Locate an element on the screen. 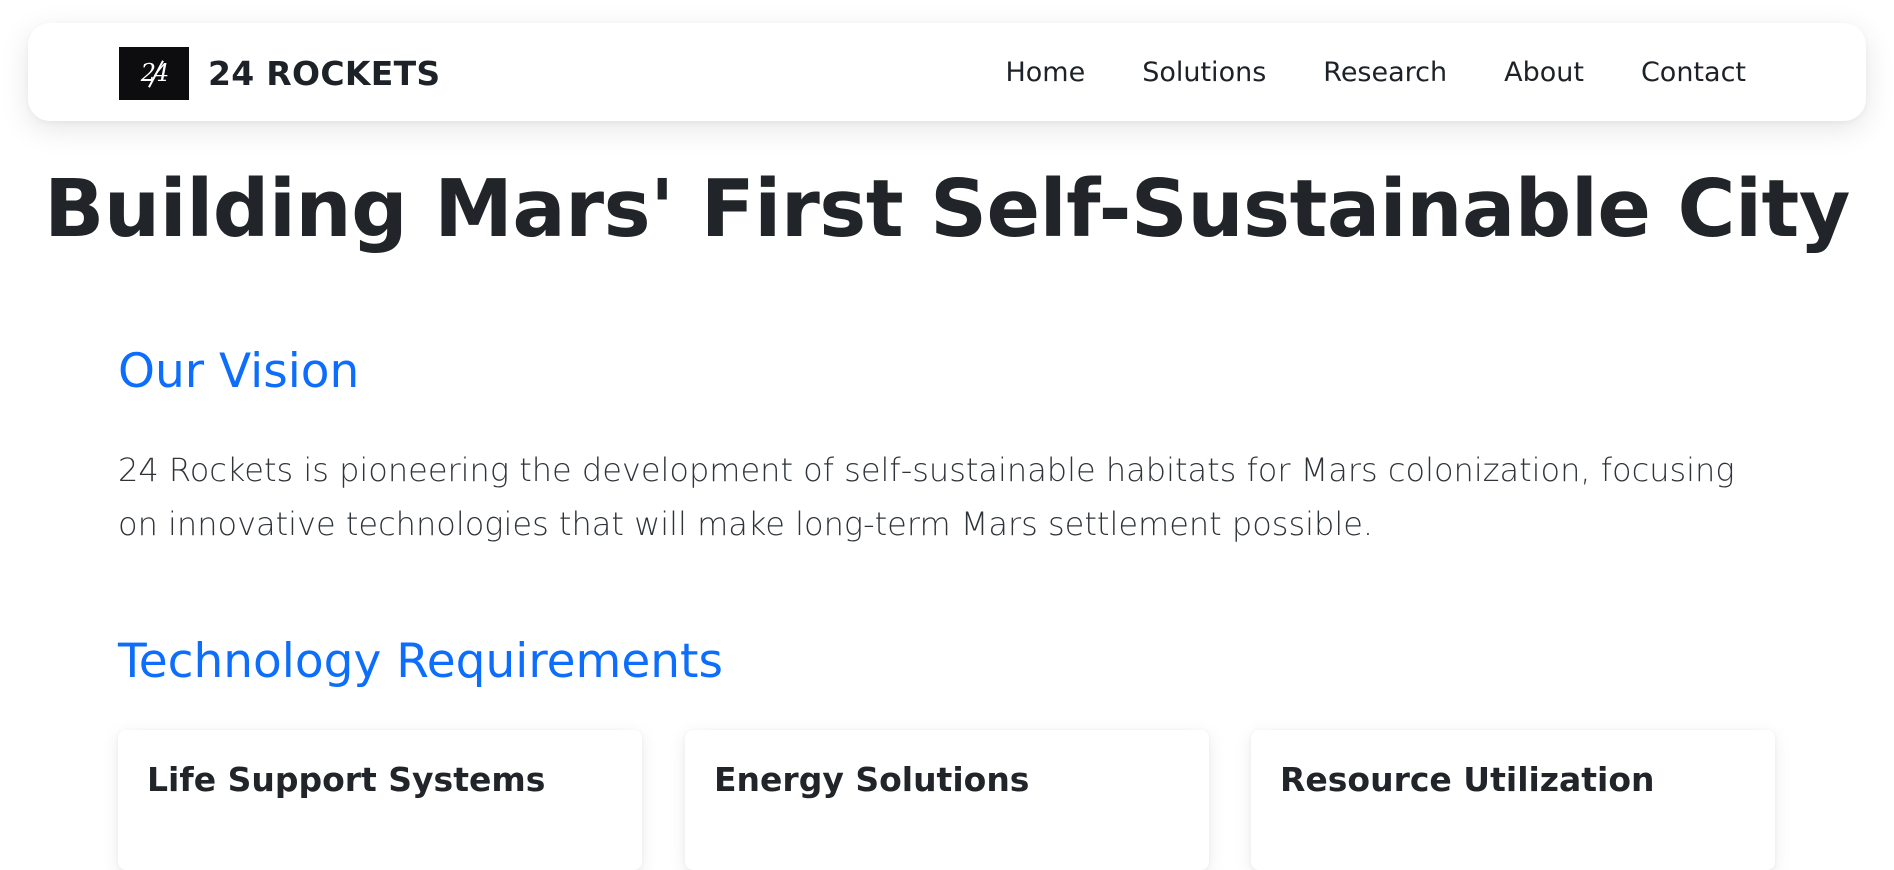  brand: 24 24 ROCKETS is located at coordinates (280, 73).